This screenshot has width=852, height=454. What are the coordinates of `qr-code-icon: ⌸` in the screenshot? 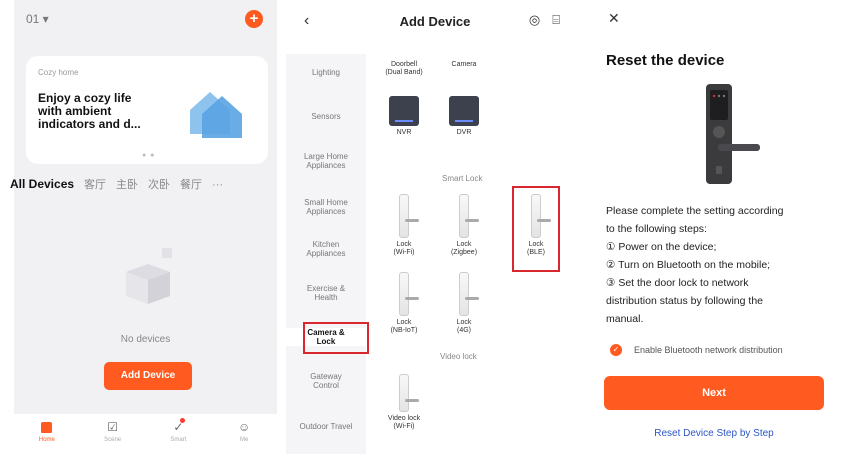 It's located at (556, 20).